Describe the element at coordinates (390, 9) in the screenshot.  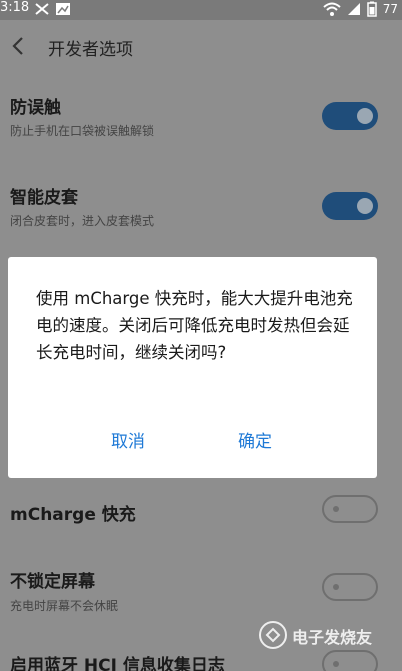
I see `battery-level: 77` at that location.